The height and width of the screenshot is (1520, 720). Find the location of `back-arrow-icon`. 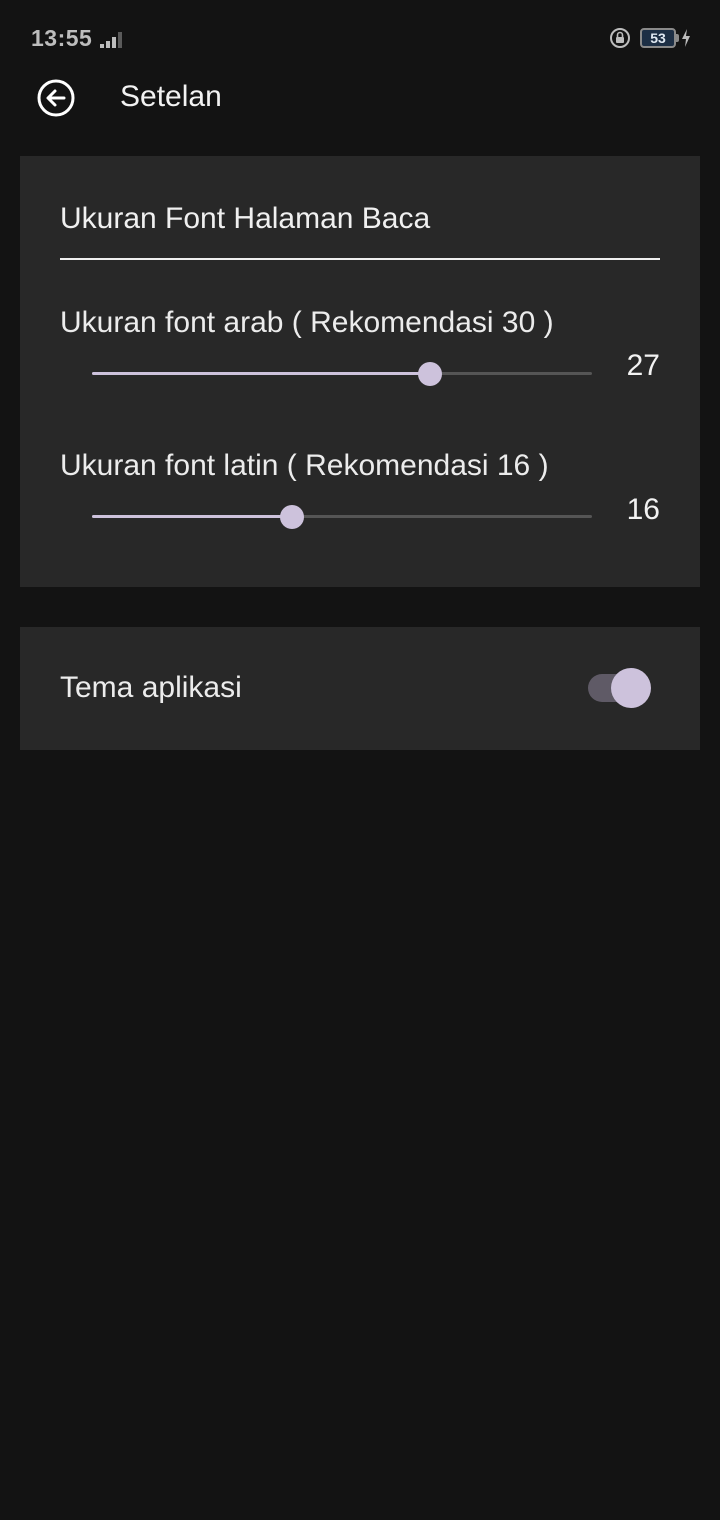

back-arrow-icon is located at coordinates (56, 98).